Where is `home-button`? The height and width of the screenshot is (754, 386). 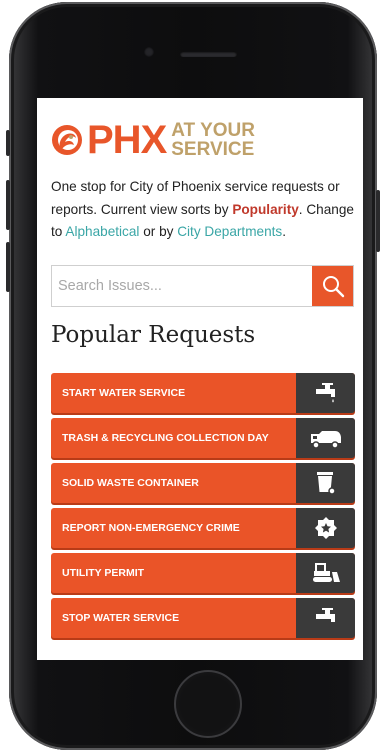 home-button is located at coordinates (208, 704).